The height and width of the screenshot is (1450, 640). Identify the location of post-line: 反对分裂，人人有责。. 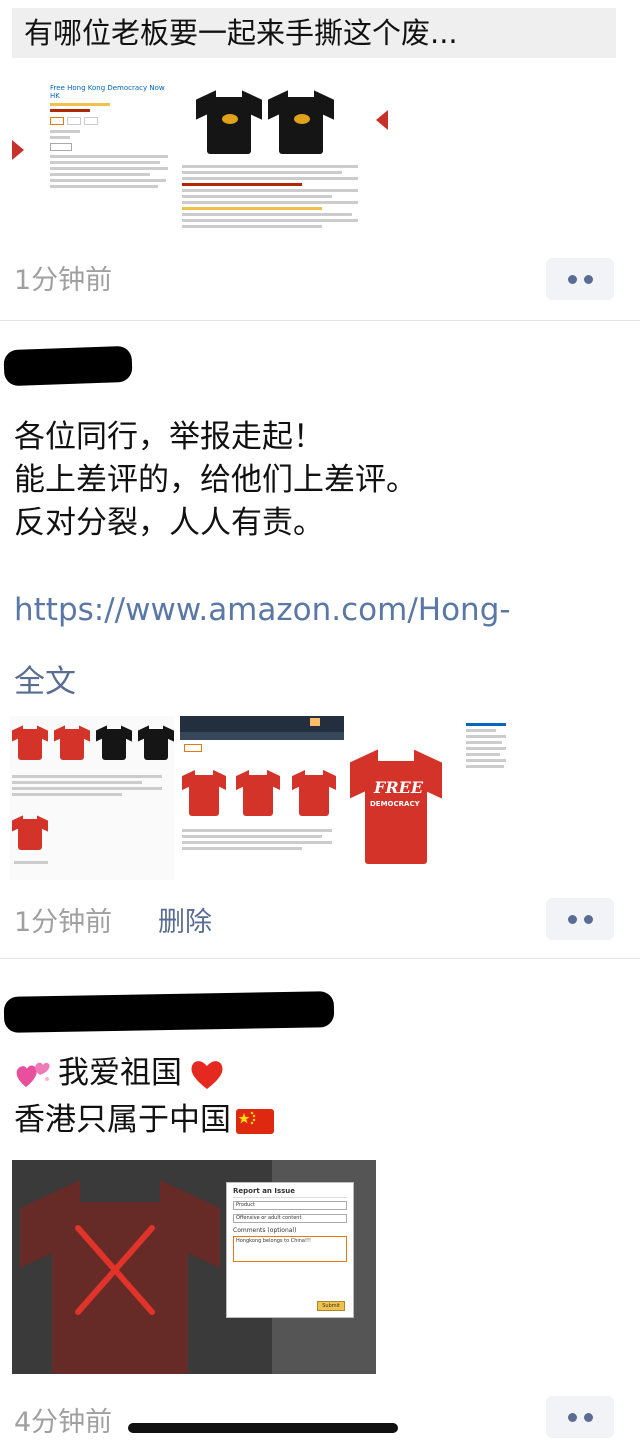
(169, 523).